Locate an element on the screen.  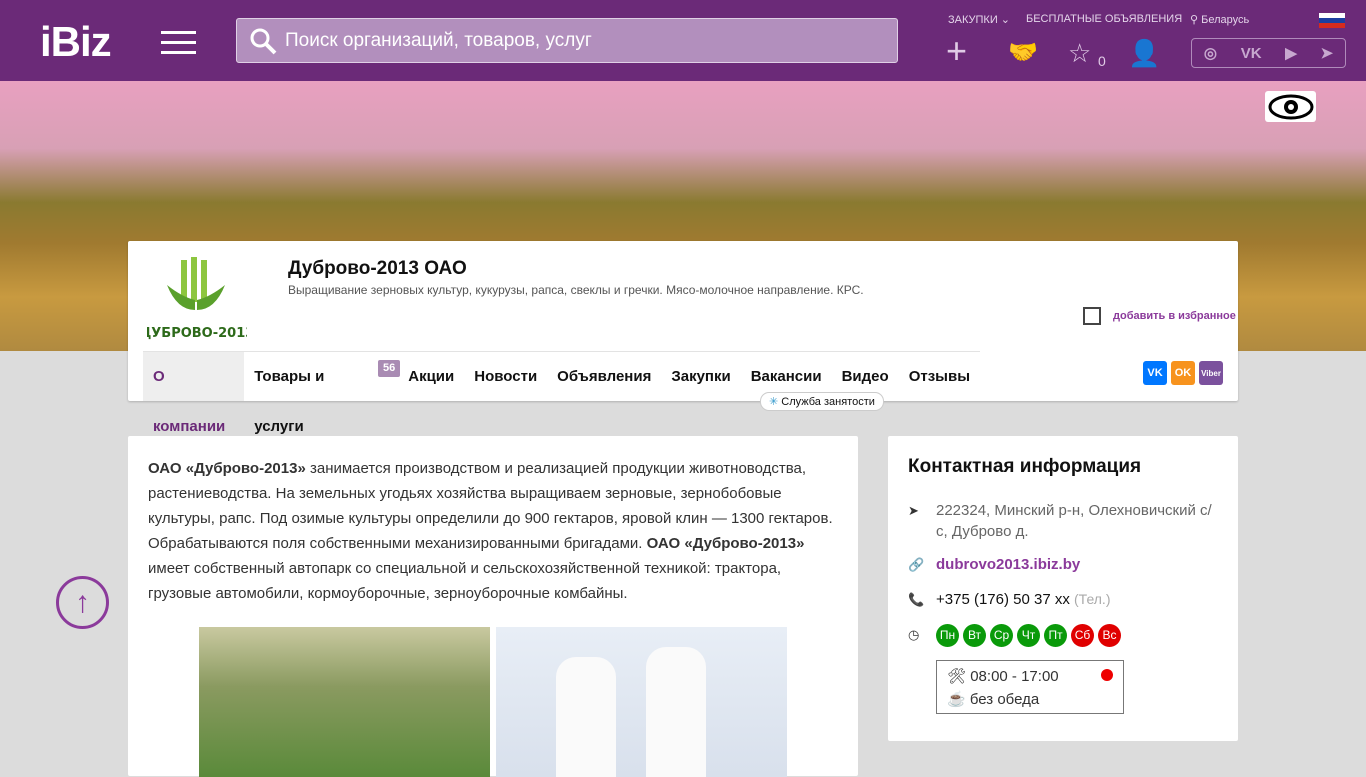
share-buttons: VK OK Viber is located at coordinates (1183, 373).